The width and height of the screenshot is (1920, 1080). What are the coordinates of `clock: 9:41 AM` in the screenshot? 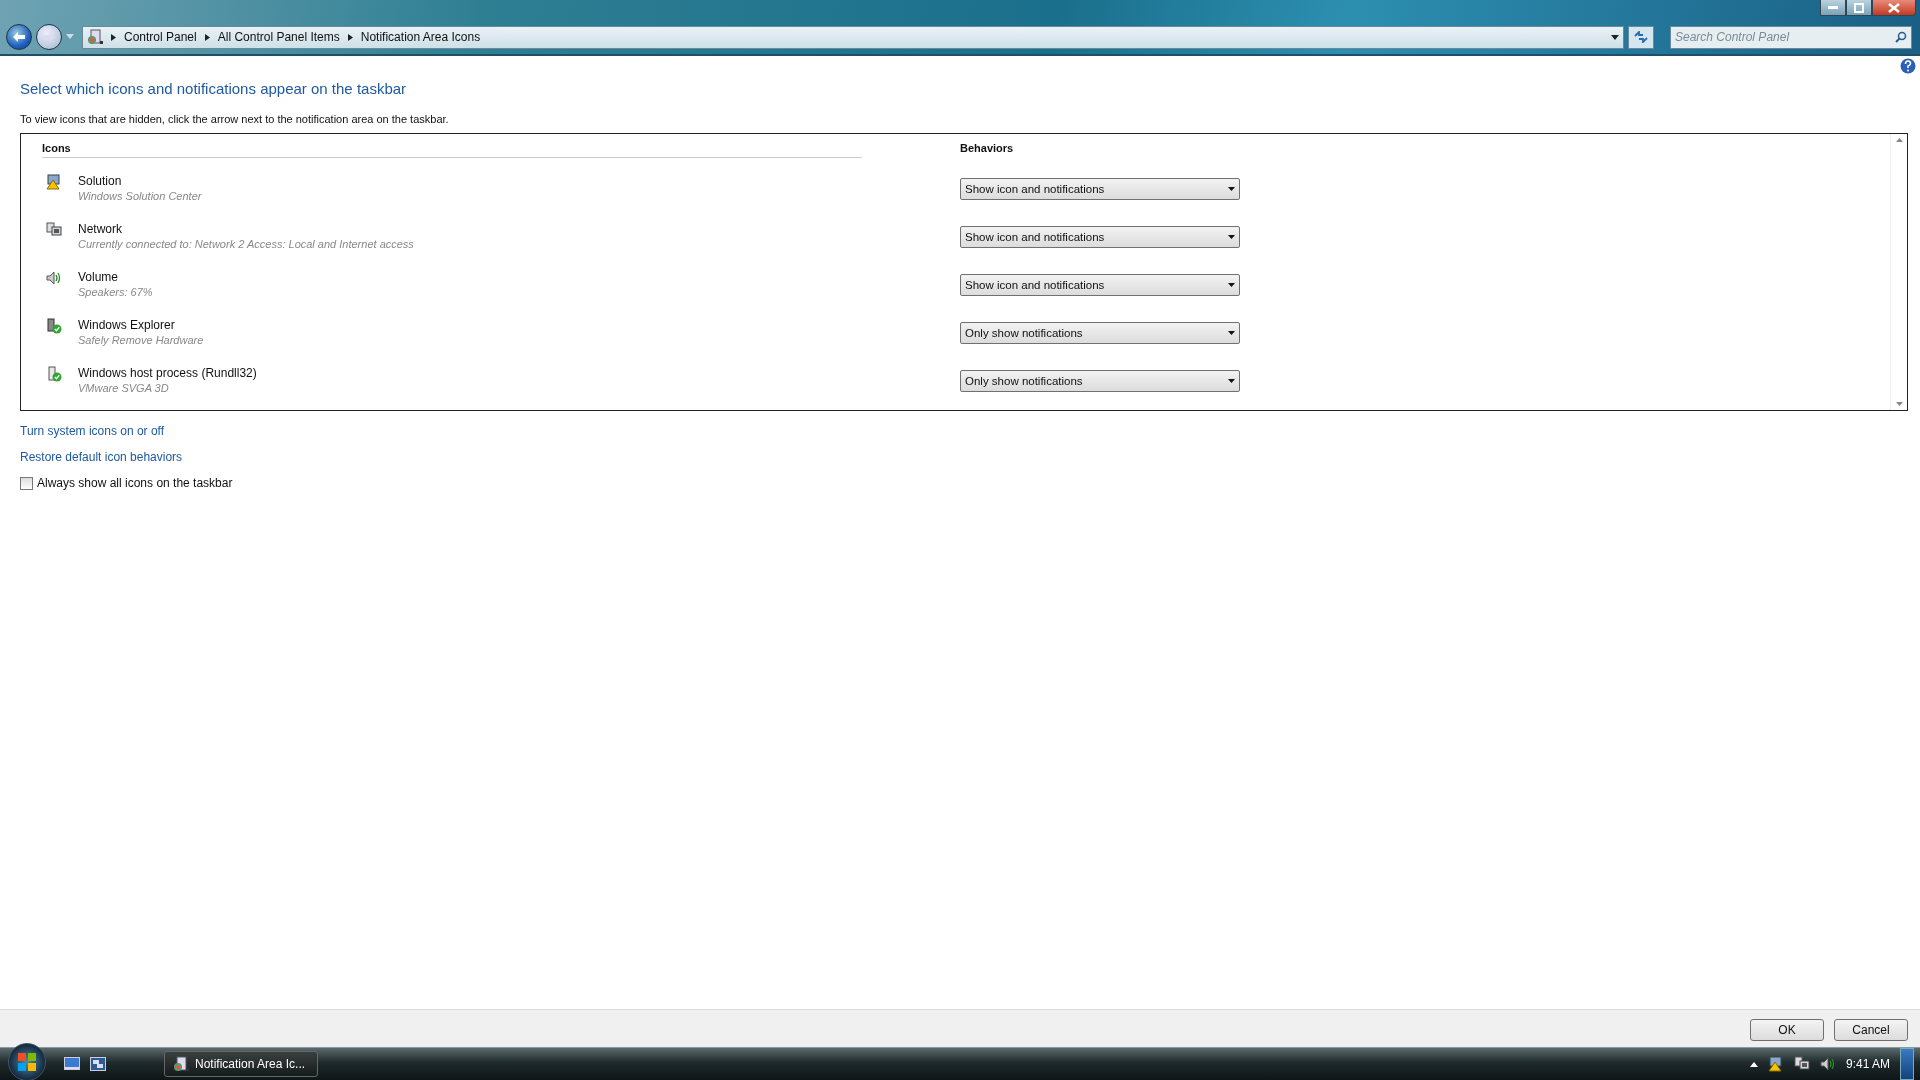 It's located at (1867, 1064).